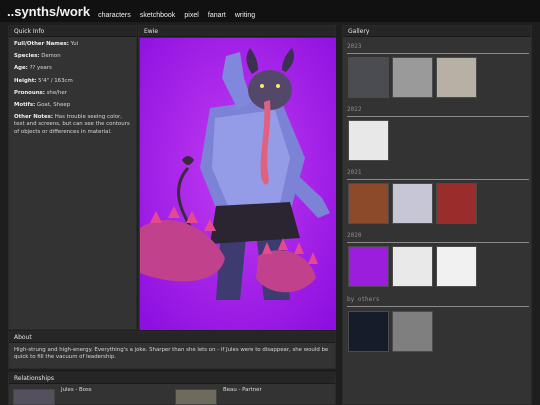 This screenshot has height=405, width=540. I want to click on relationship-avatar-jules, so click(34, 397).